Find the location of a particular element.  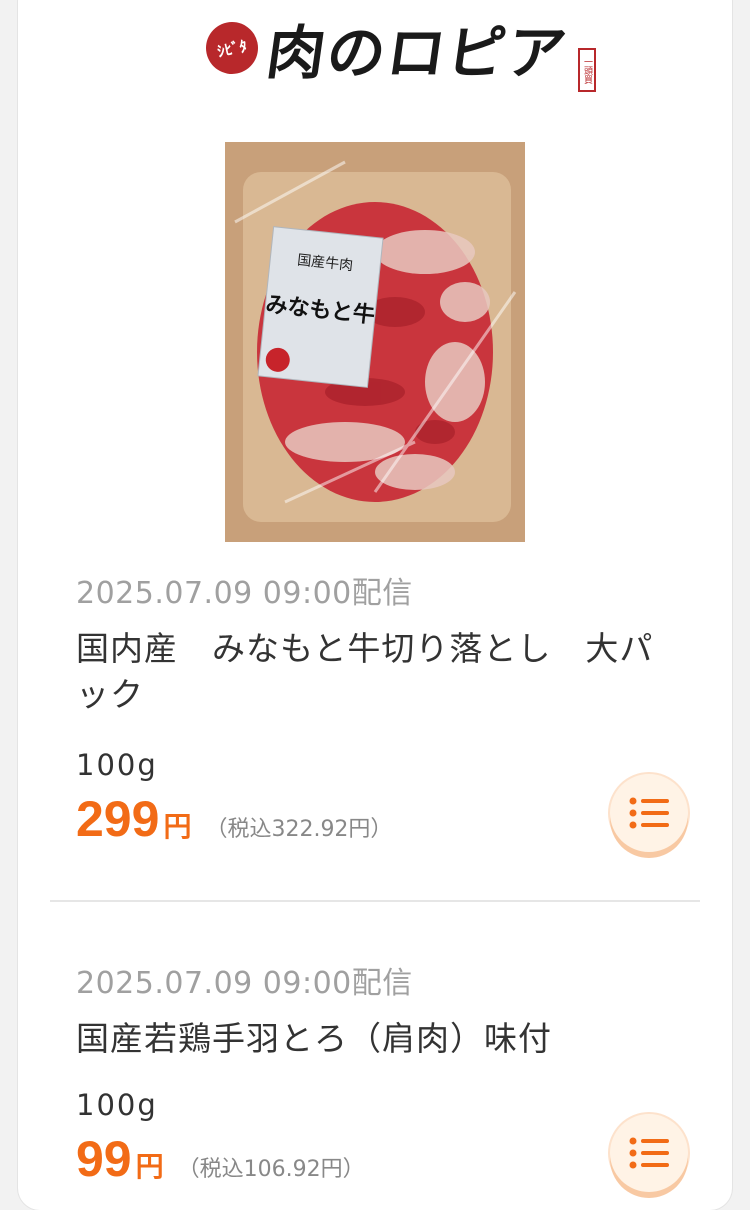

tax-price: （税込106.92円） is located at coordinates (271, 1169).